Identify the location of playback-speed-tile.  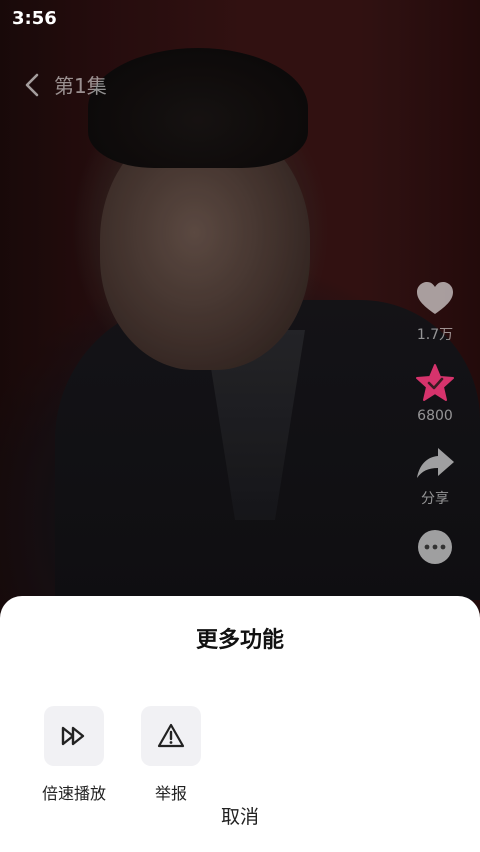
(74, 736).